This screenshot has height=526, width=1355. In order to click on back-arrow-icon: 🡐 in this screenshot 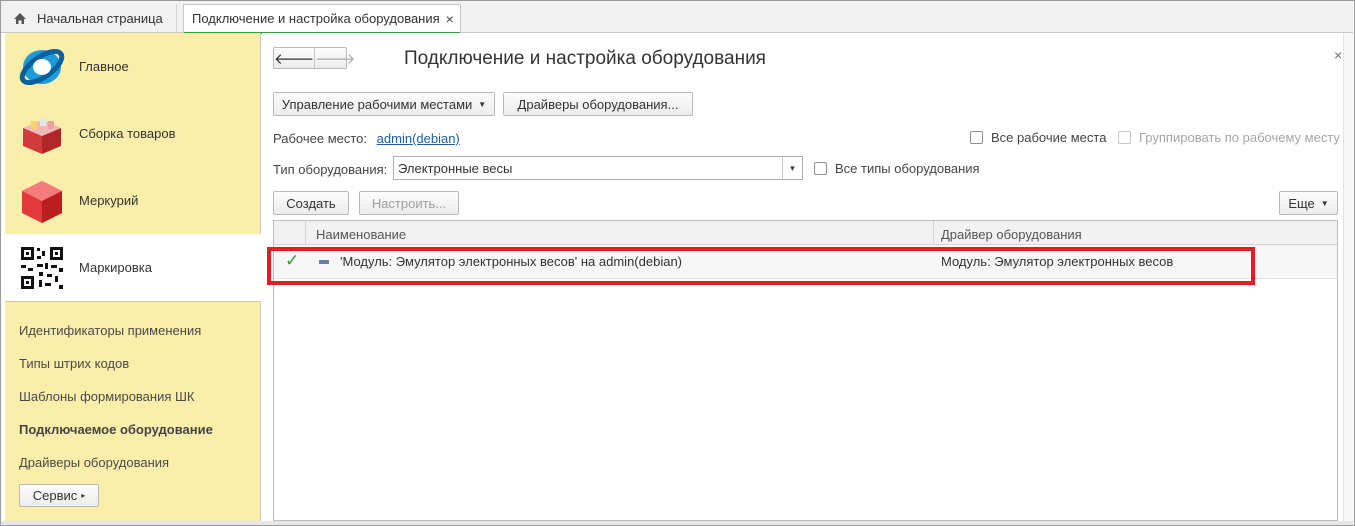, I will do `click(295, 58)`.